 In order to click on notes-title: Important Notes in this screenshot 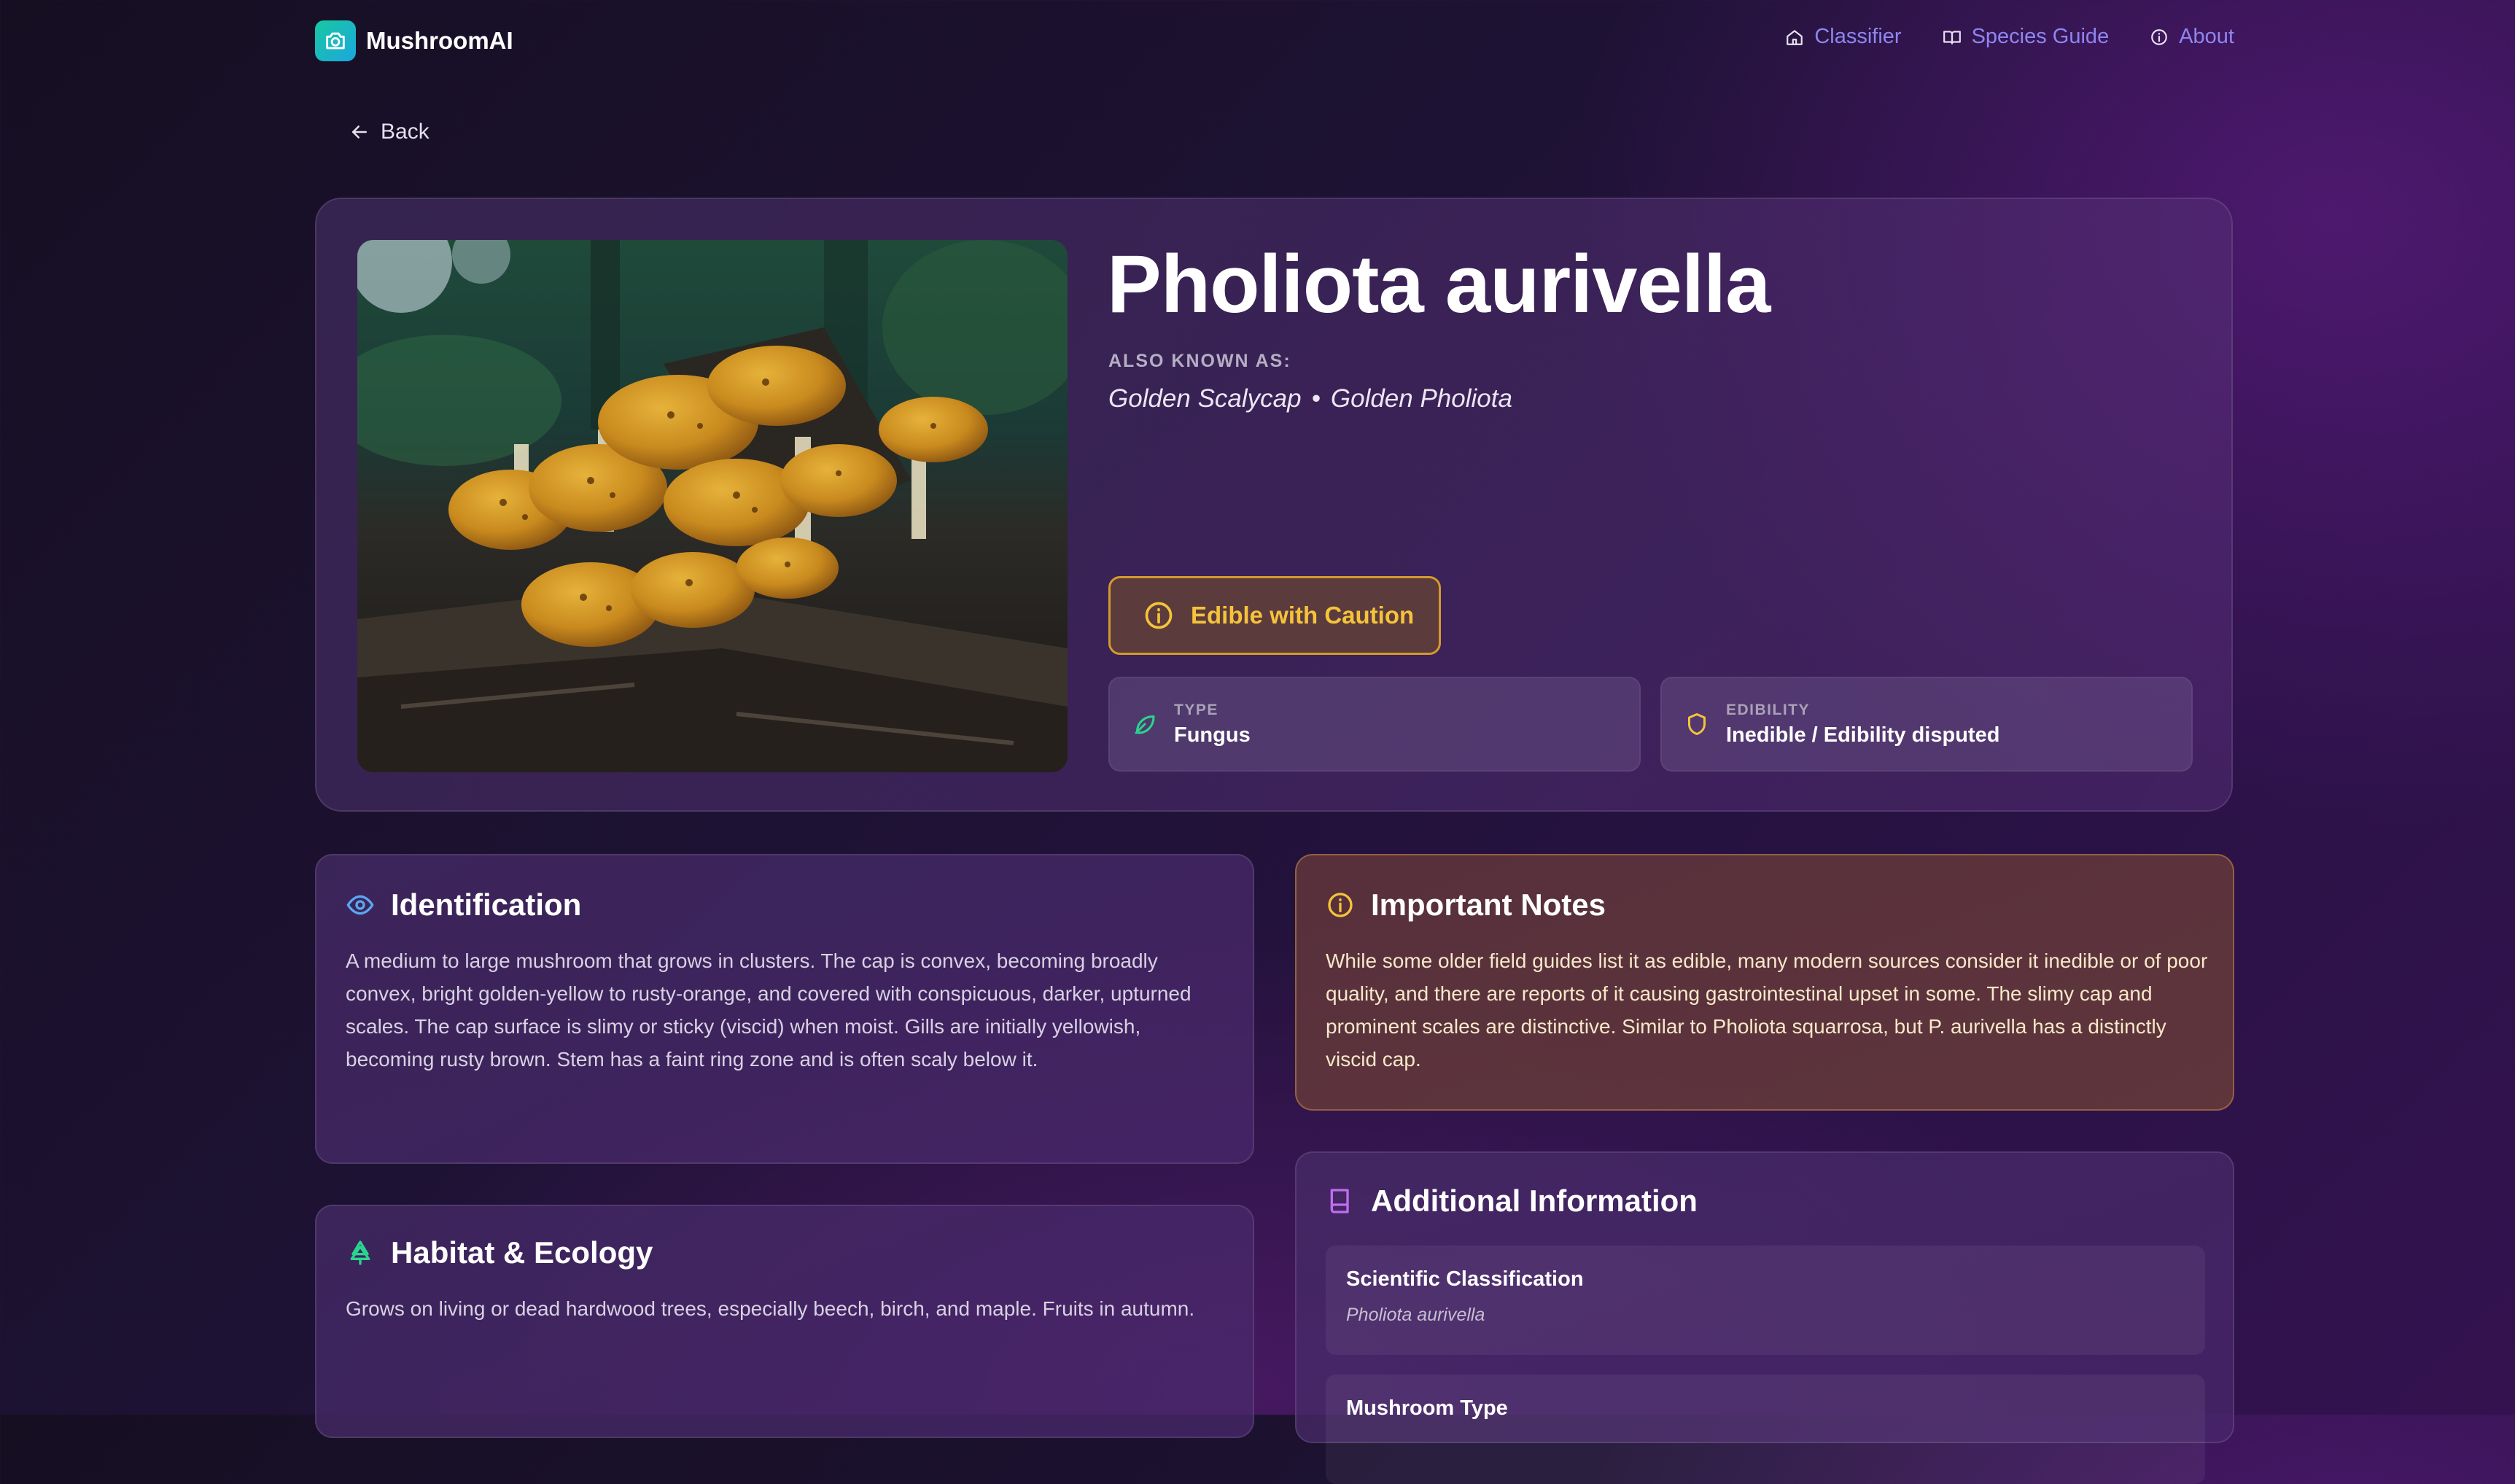, I will do `click(1488, 904)`.